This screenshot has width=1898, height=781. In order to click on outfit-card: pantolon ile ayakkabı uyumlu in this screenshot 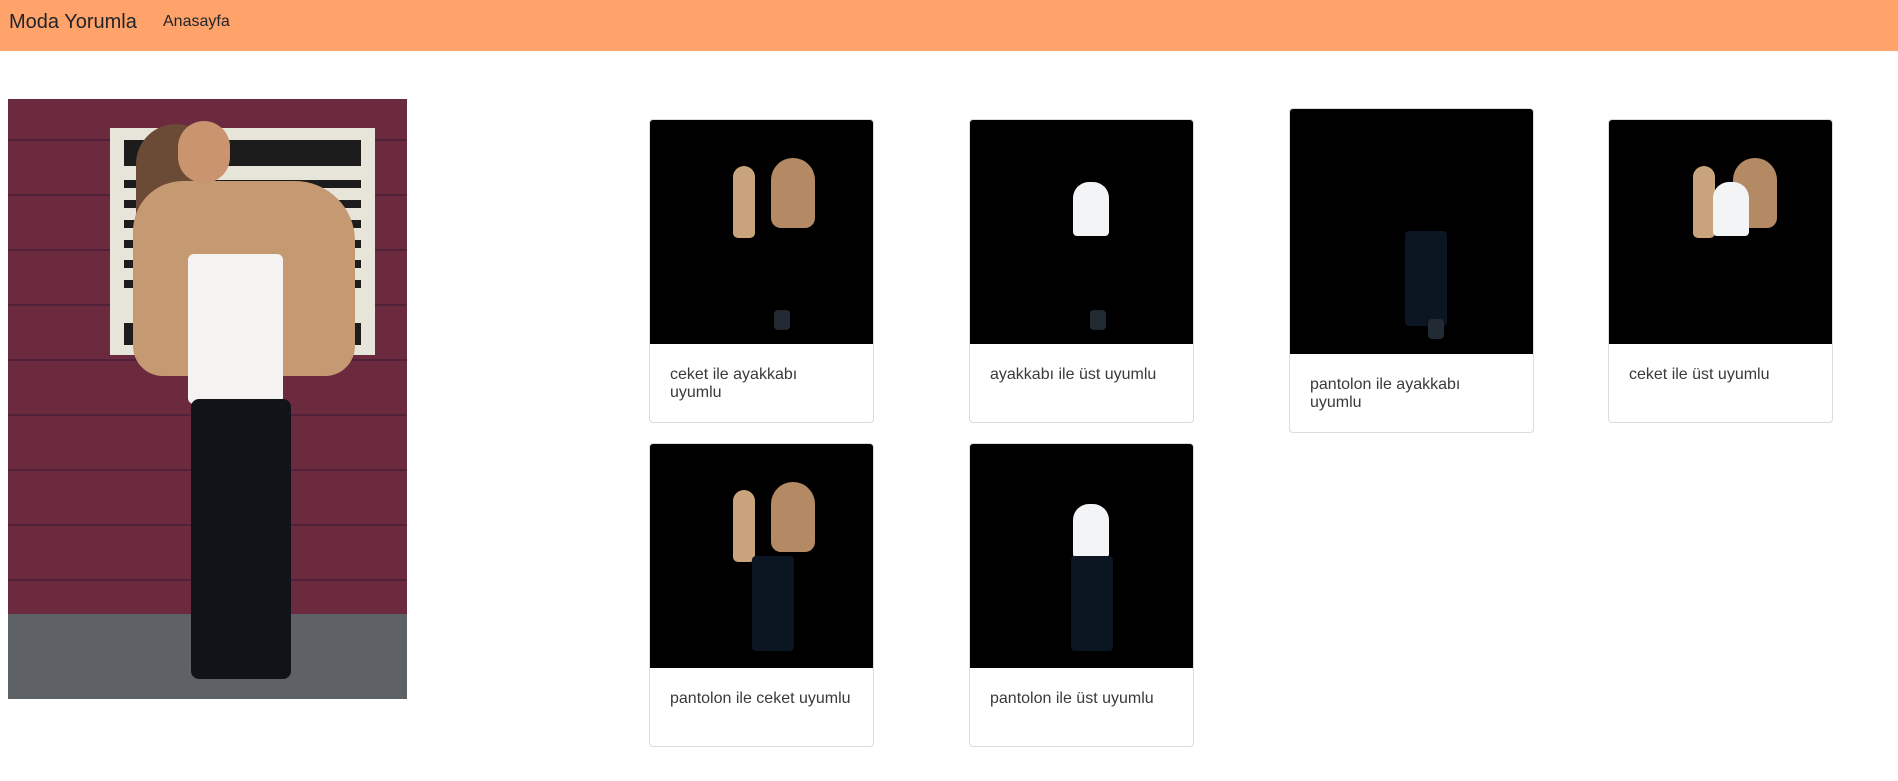, I will do `click(1411, 270)`.